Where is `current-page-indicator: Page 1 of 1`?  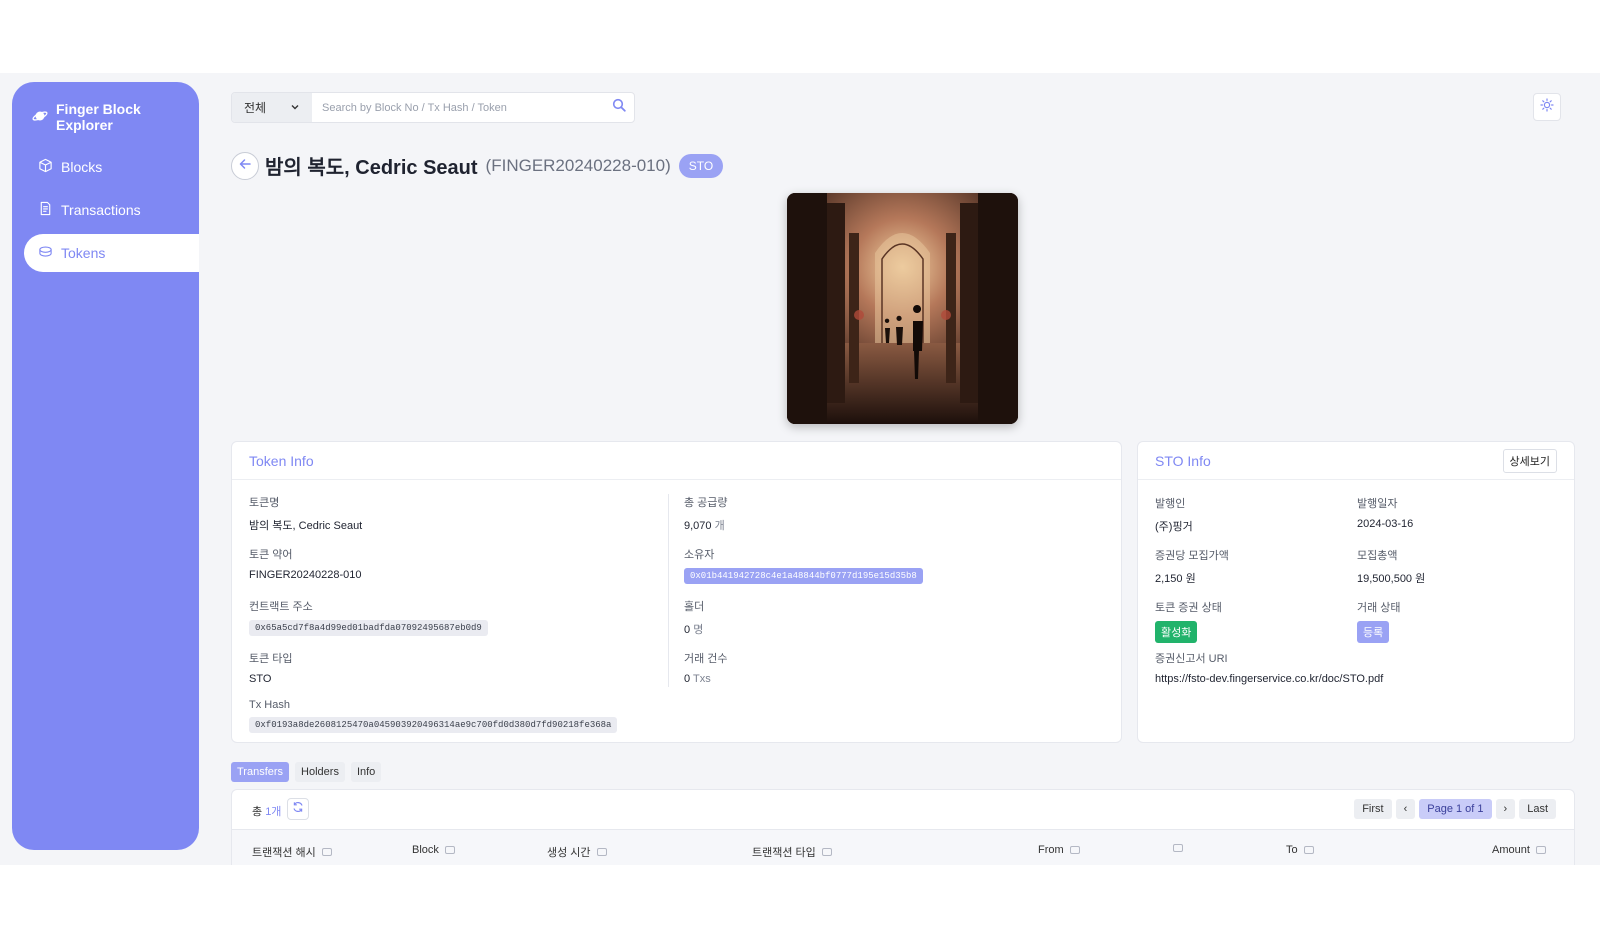
current-page-indicator: Page 1 of 1 is located at coordinates (1455, 809).